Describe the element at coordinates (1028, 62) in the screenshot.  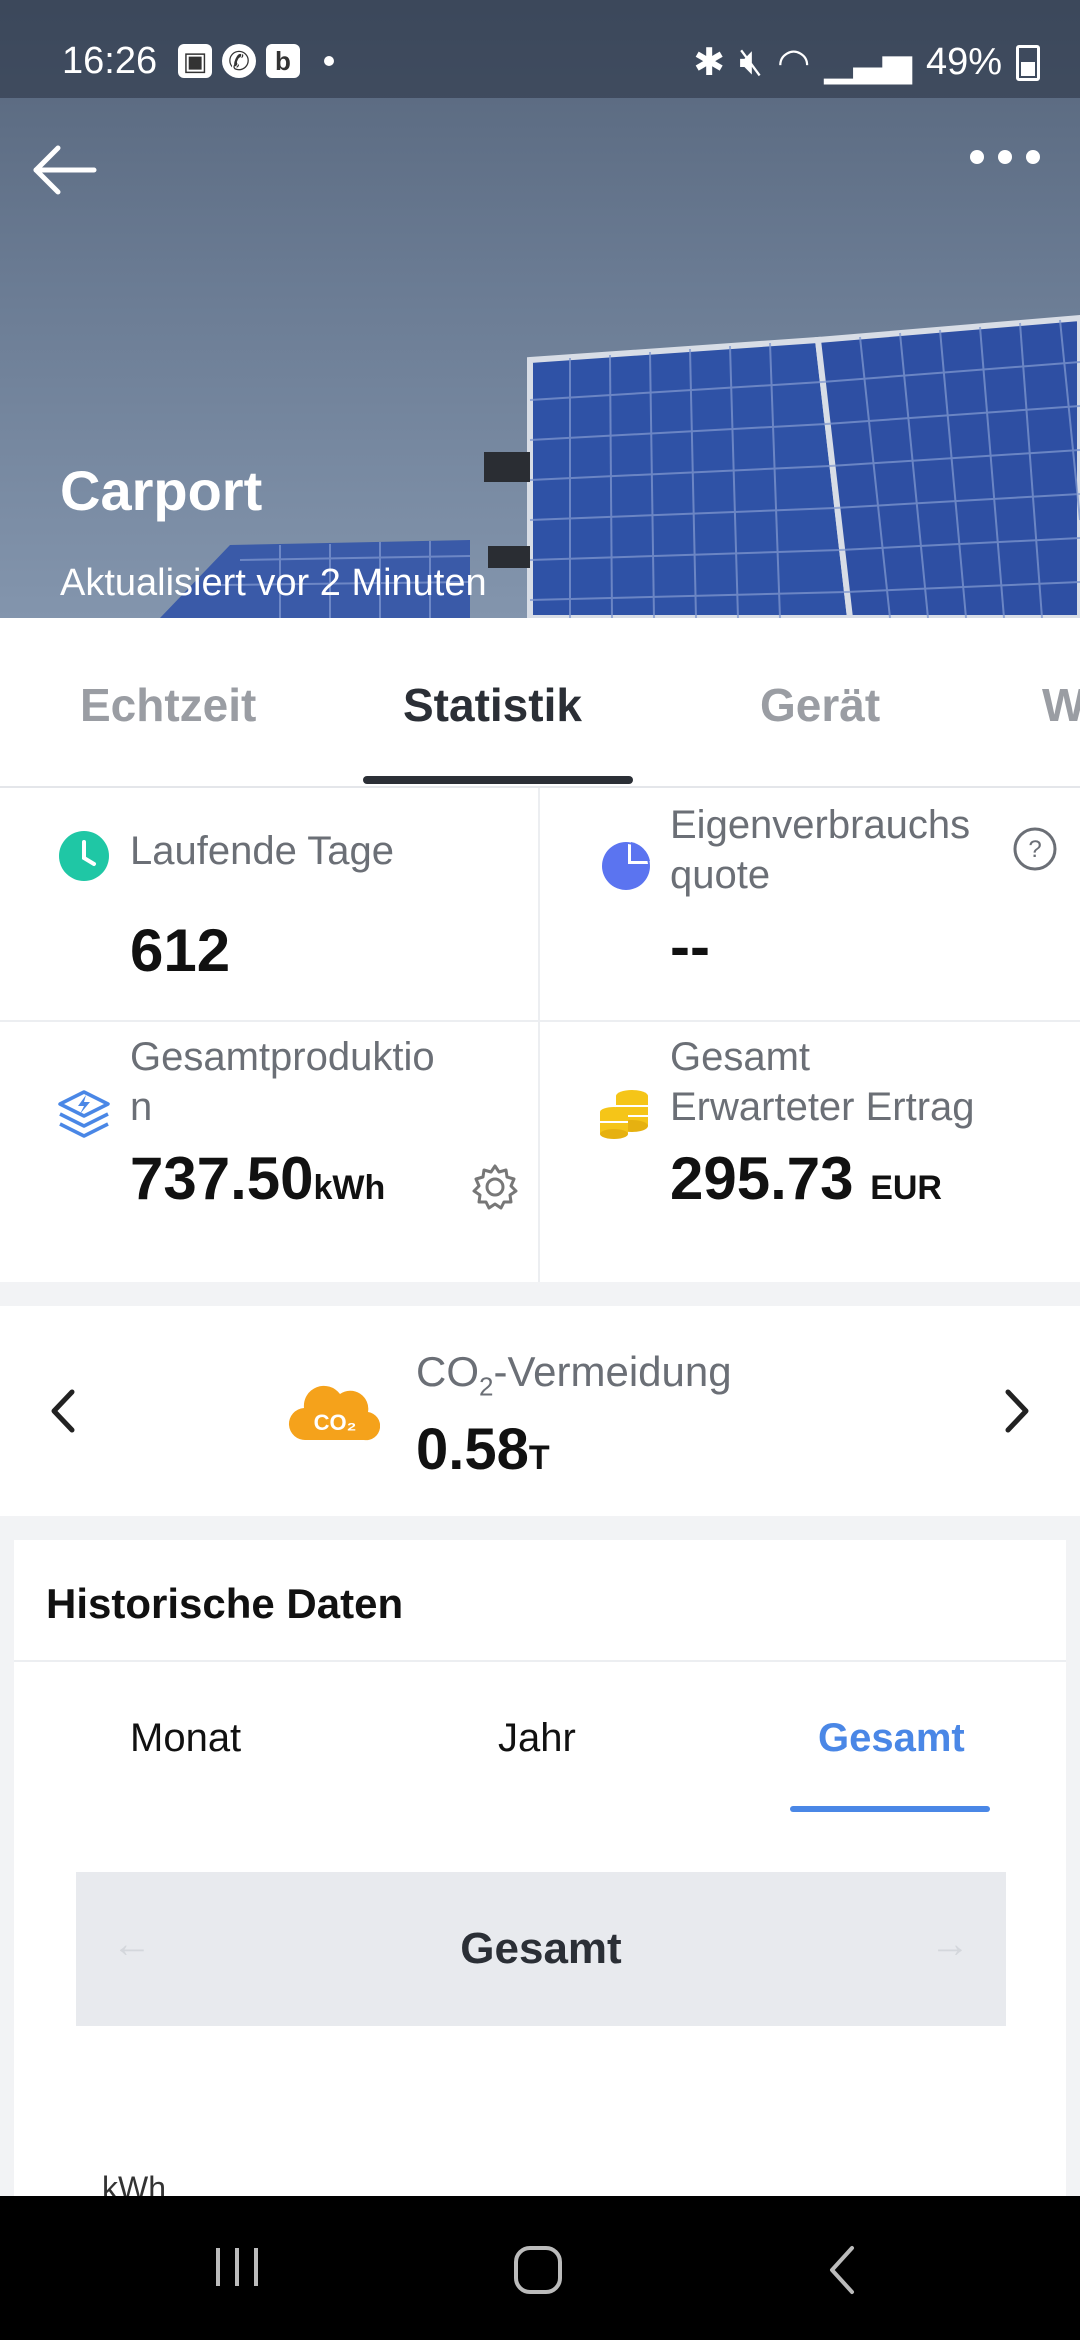
I see `battery-icon` at that location.